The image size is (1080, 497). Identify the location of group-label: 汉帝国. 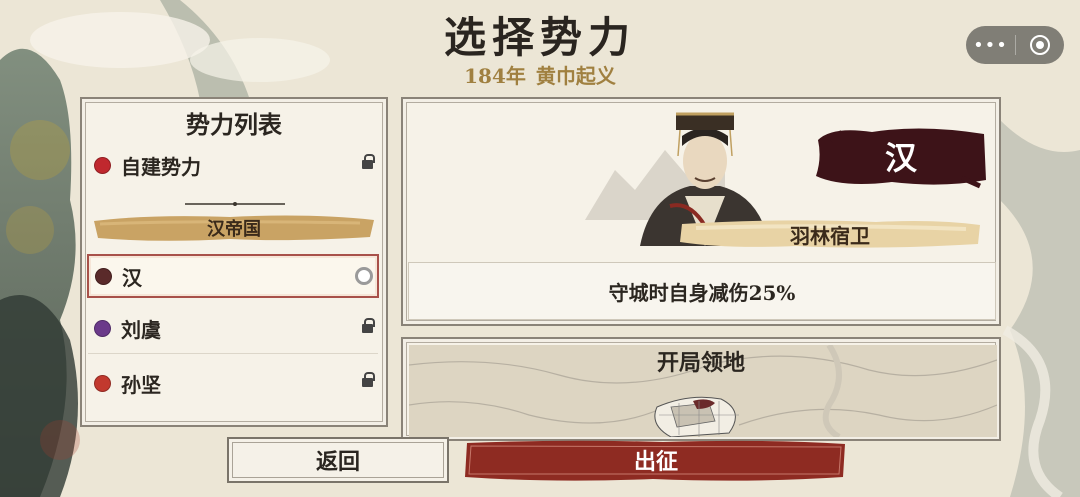
(234, 229).